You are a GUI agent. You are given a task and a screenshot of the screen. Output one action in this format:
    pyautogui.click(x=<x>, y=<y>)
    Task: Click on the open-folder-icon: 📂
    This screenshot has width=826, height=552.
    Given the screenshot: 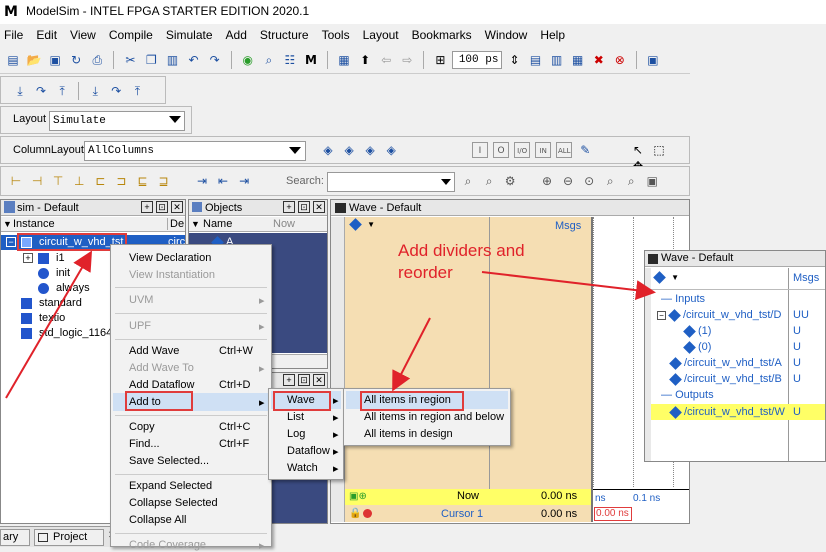 What is the action you would take?
    pyautogui.click(x=34, y=60)
    